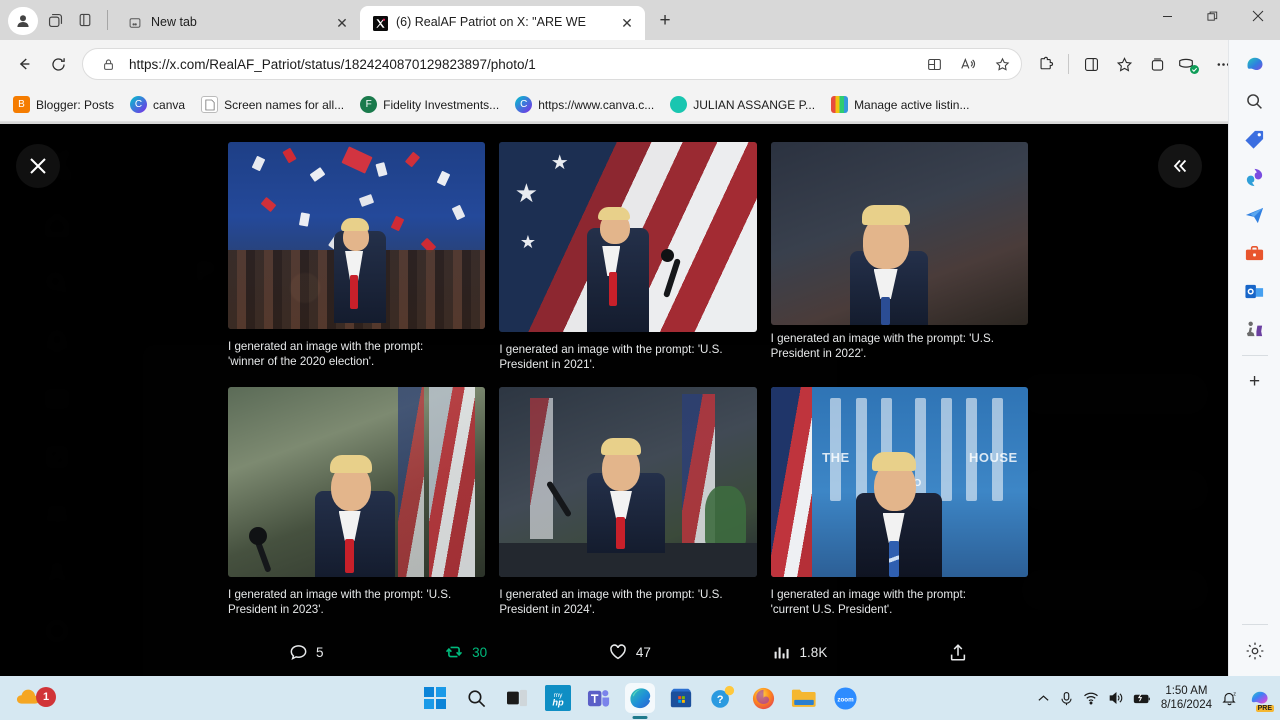 The width and height of the screenshot is (1280, 720). I want to click on browser-tab-new-tab: New tab ✕, so click(237, 23).